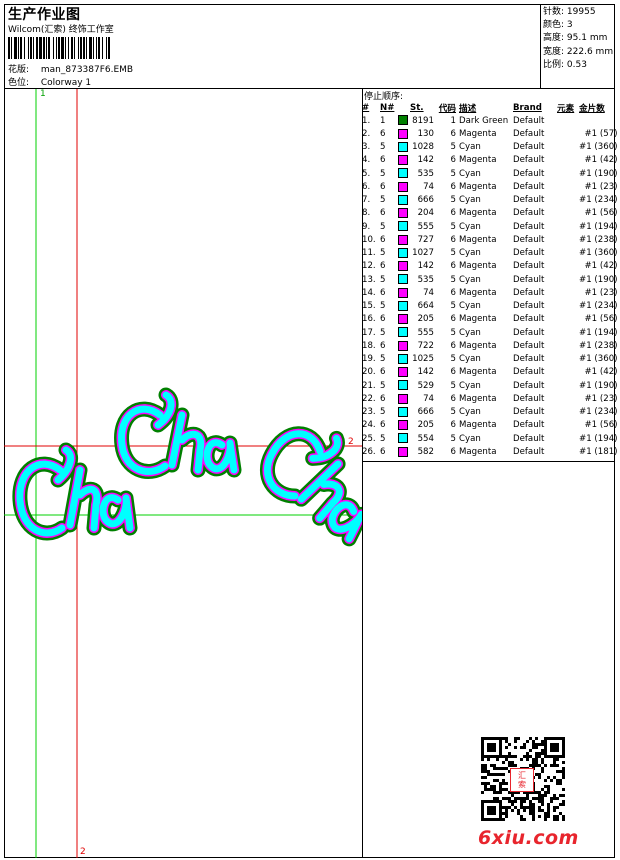  Describe the element at coordinates (478, 372) in the screenshot. I see `row-description: Magenta` at that location.